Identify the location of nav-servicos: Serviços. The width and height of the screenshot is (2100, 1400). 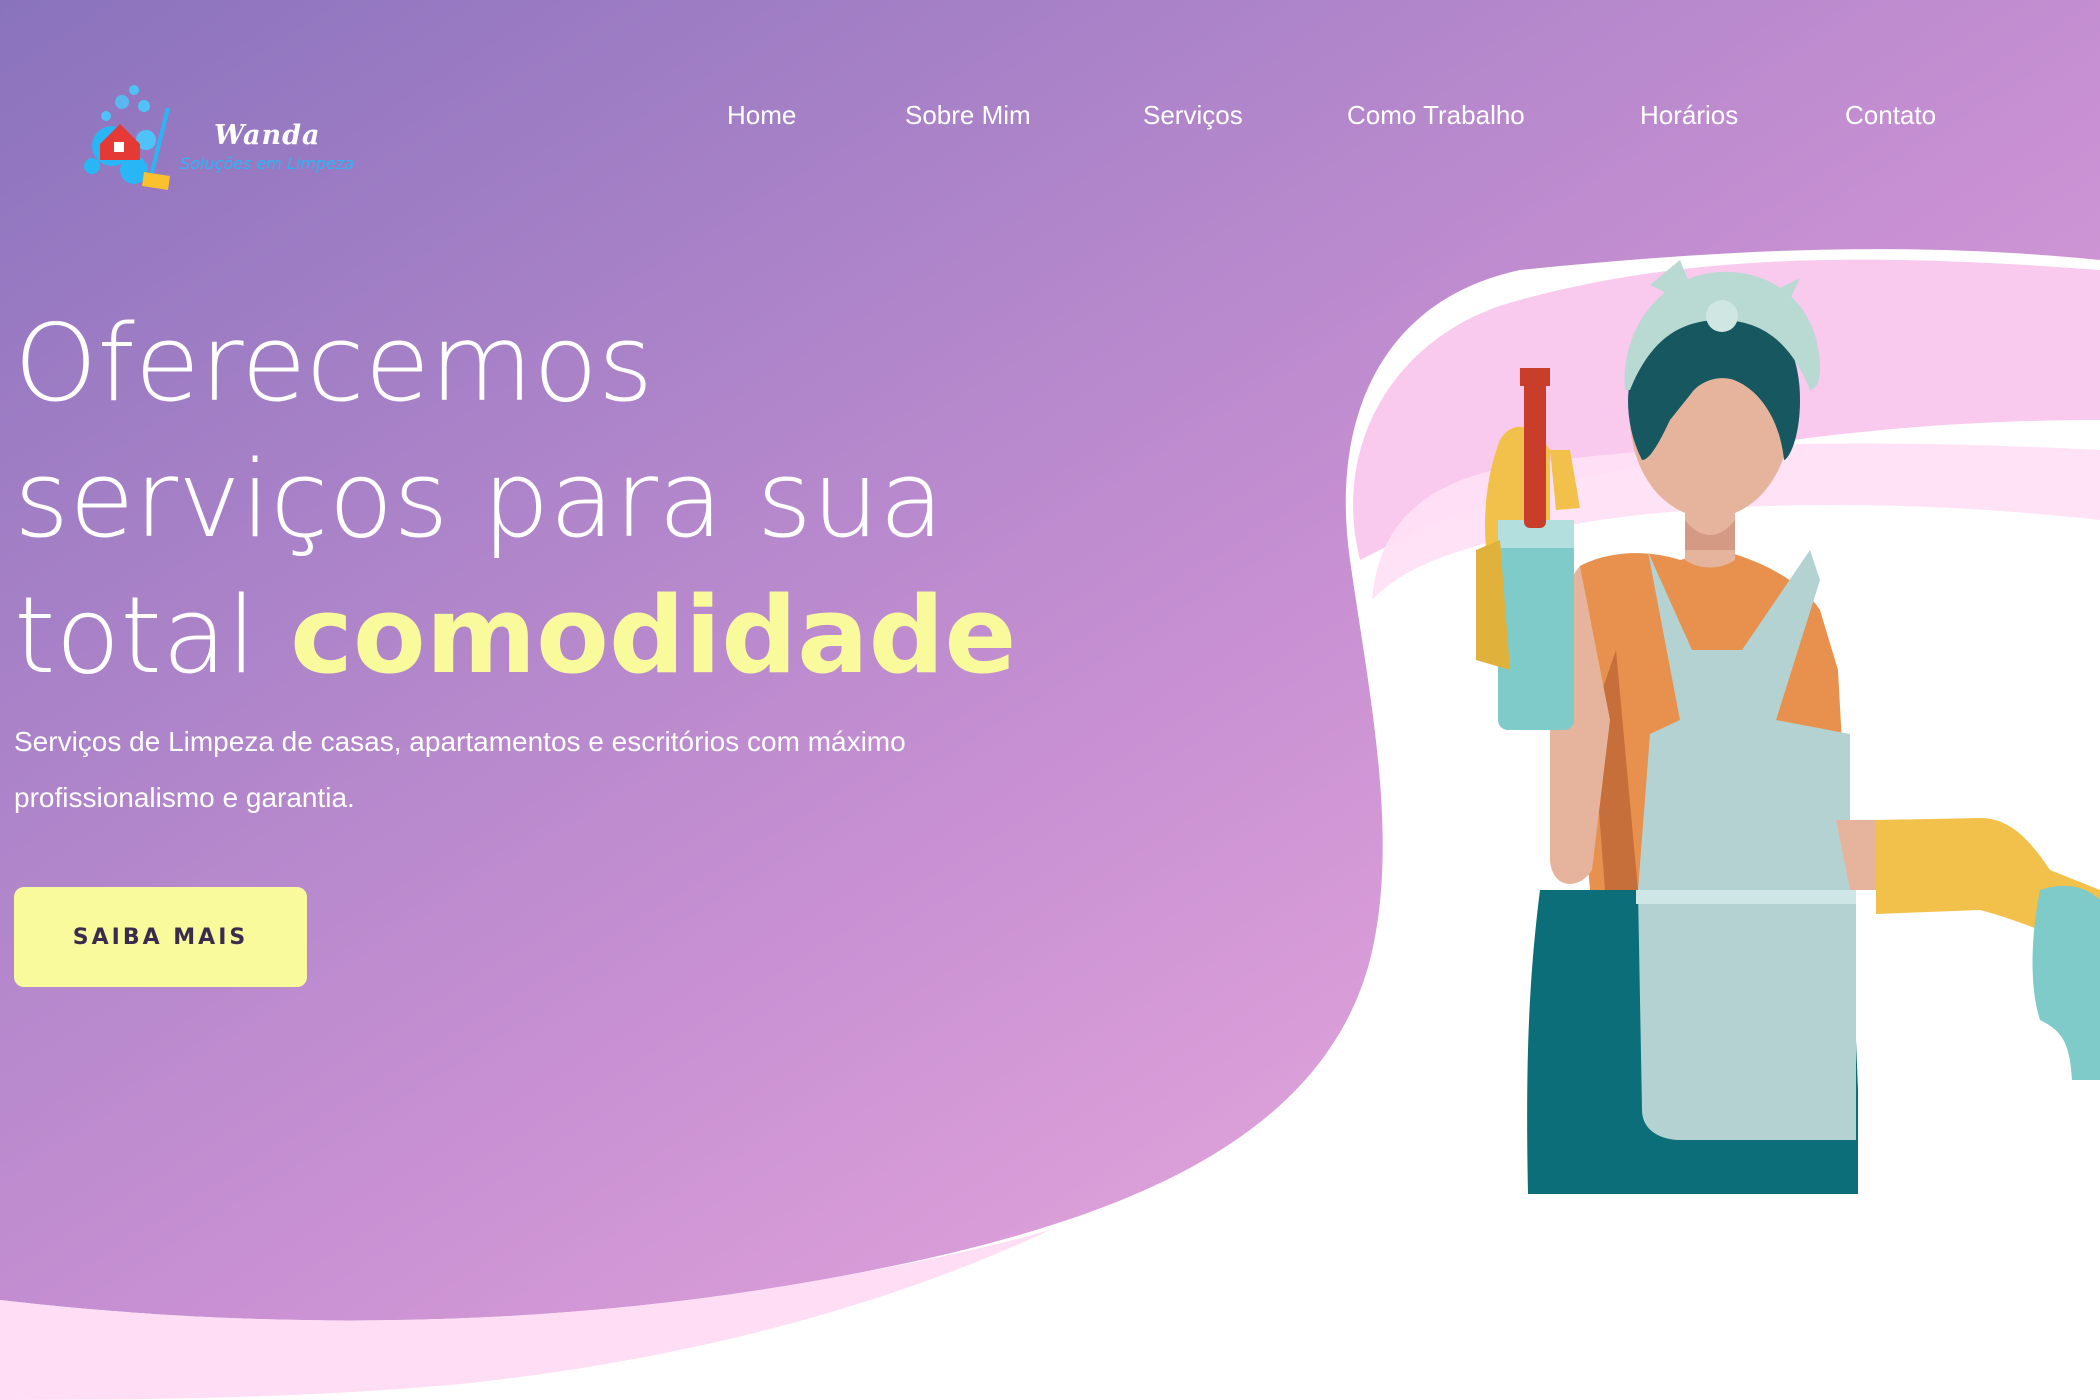
(1193, 115).